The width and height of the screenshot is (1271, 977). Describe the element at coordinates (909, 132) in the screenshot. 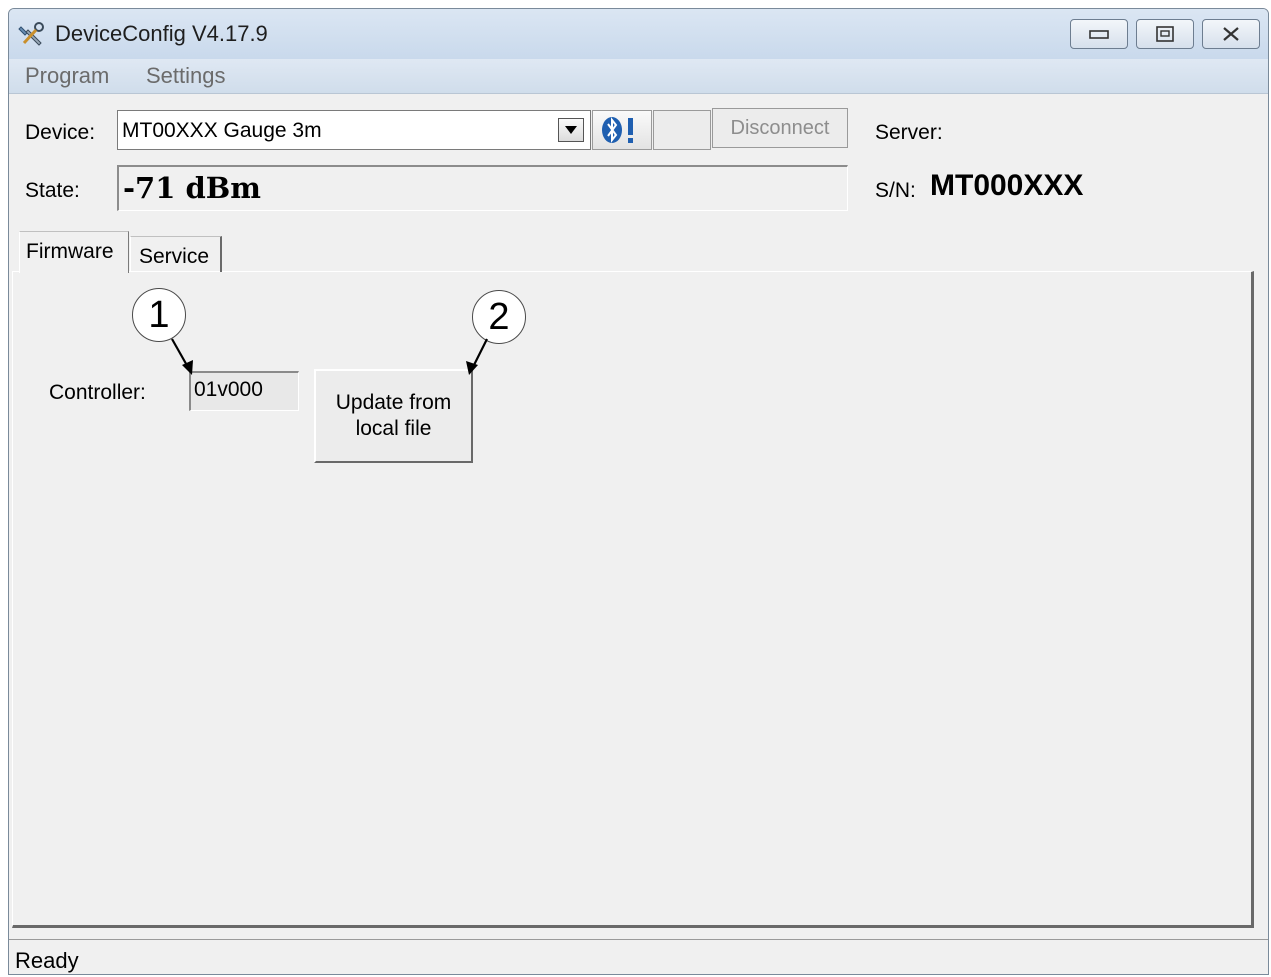

I see `server-label: Server:` at that location.